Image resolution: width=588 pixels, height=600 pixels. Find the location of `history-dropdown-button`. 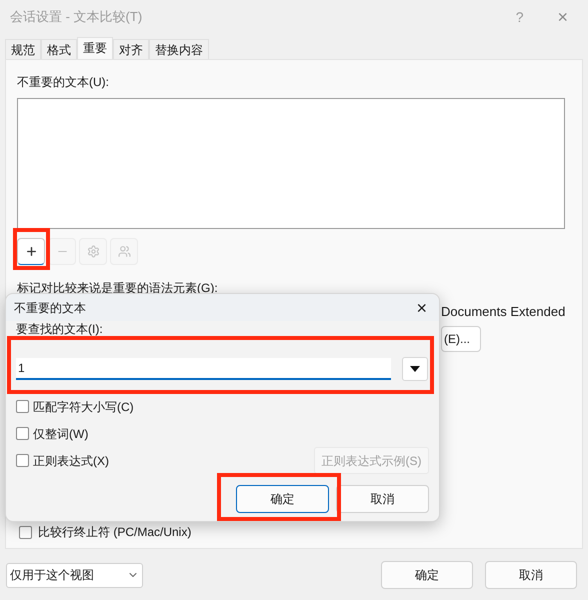

history-dropdown-button is located at coordinates (415, 369).